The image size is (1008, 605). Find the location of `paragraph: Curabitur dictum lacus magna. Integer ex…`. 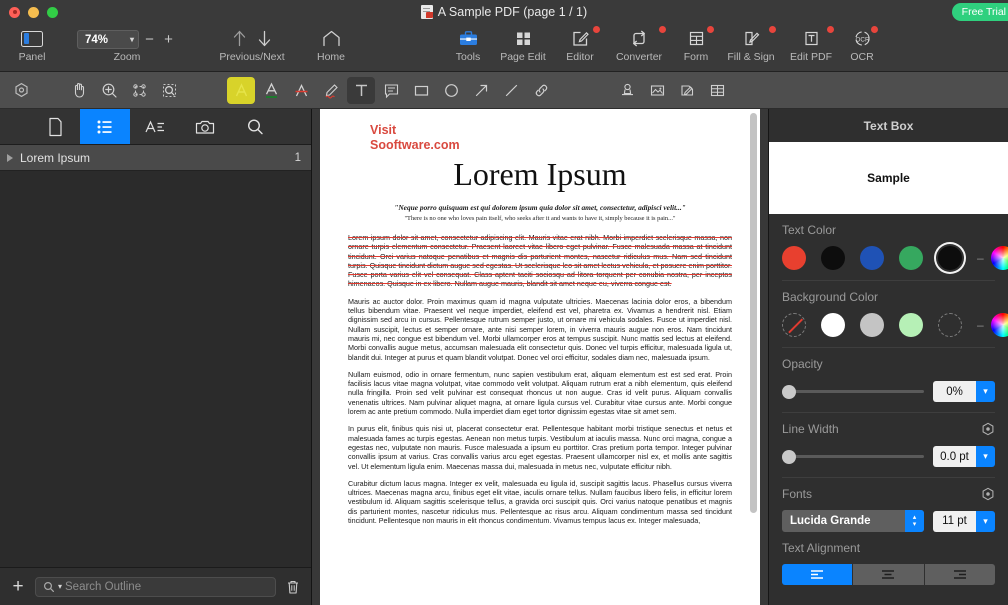

paragraph: Curabitur dictum lacus magna. Integer ex… is located at coordinates (540, 502).